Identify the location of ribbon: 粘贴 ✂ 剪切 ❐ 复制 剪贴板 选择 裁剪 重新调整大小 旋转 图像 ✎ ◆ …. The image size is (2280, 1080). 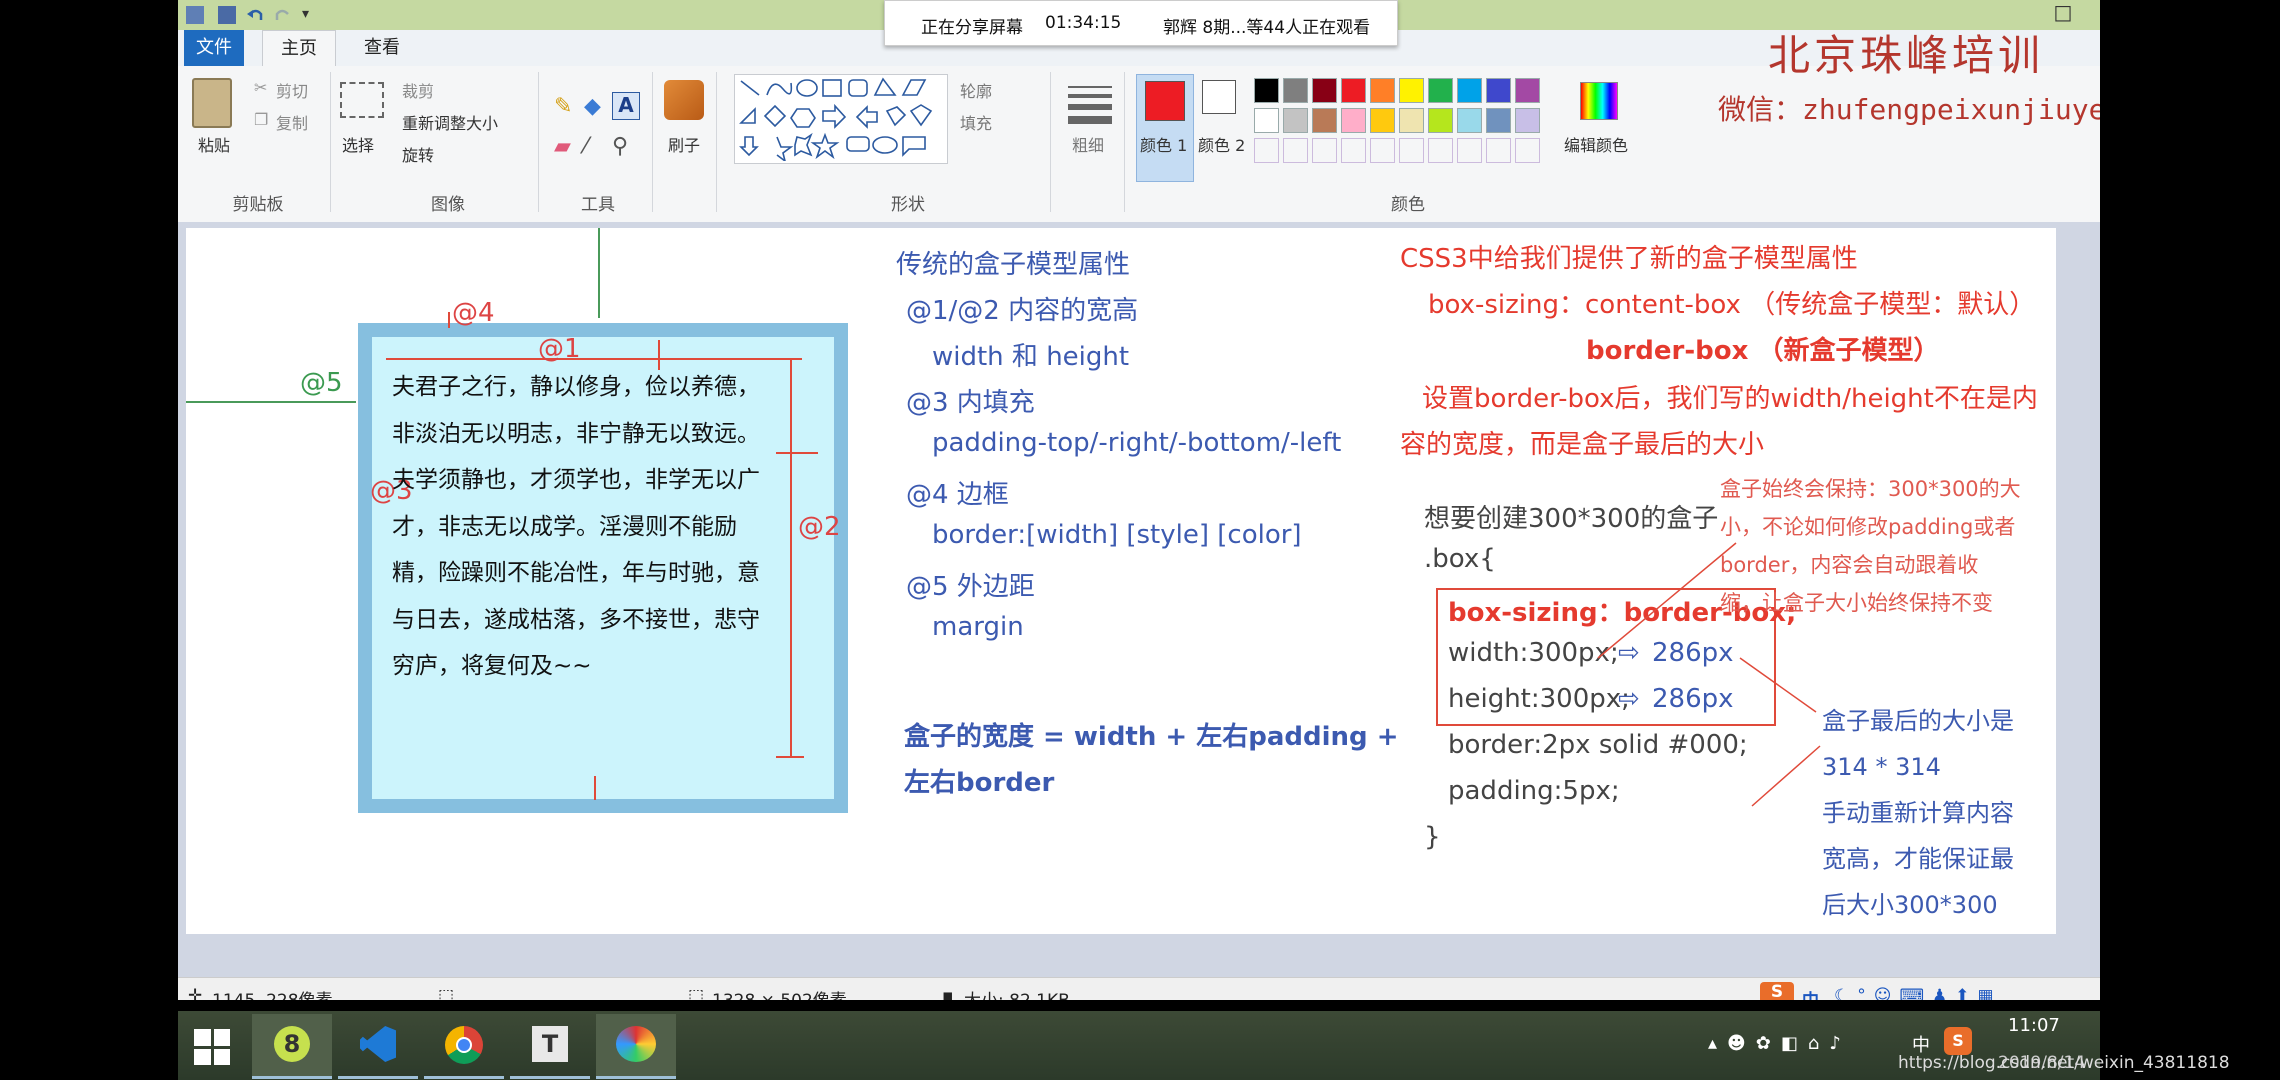
(1139, 127).